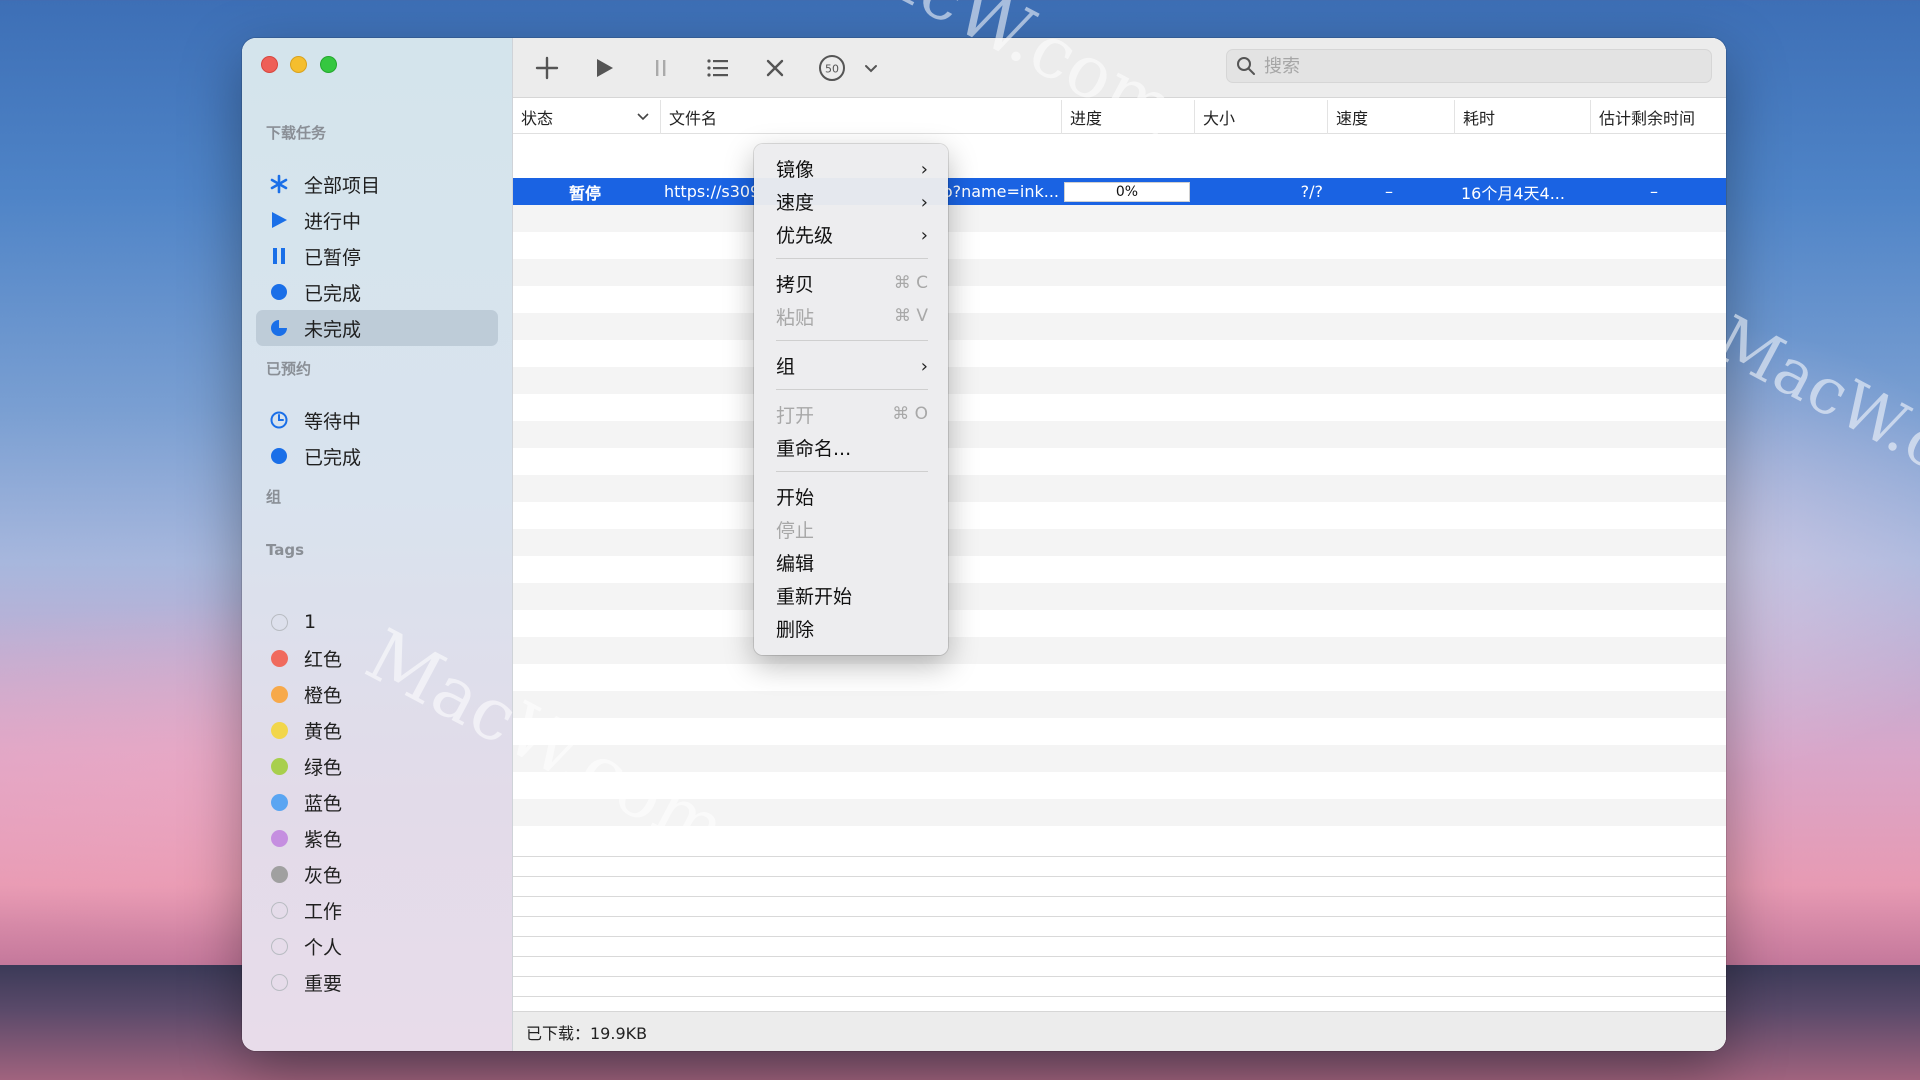 The height and width of the screenshot is (1080, 1920). What do you see at coordinates (1389, 191) in the screenshot?
I see `row-speed: –` at bounding box center [1389, 191].